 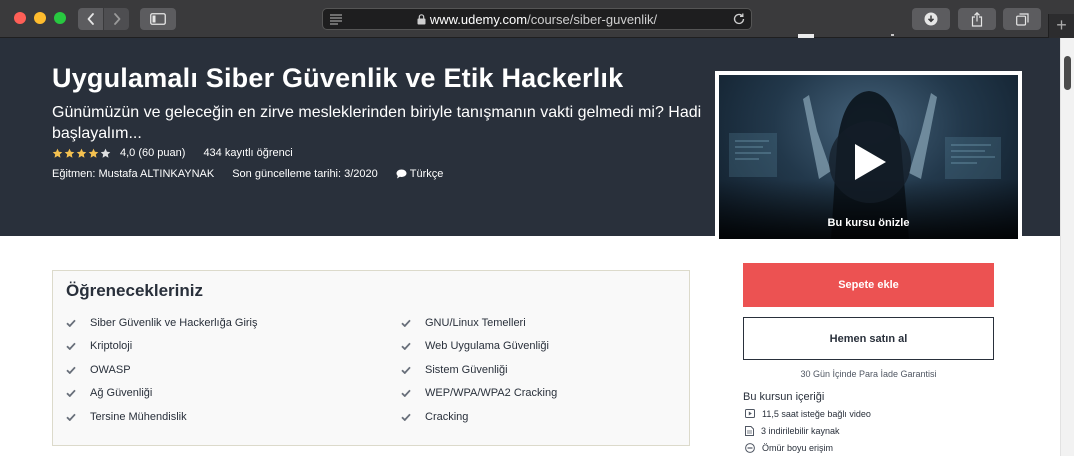 I want to click on forward-button, so click(x=116, y=19).